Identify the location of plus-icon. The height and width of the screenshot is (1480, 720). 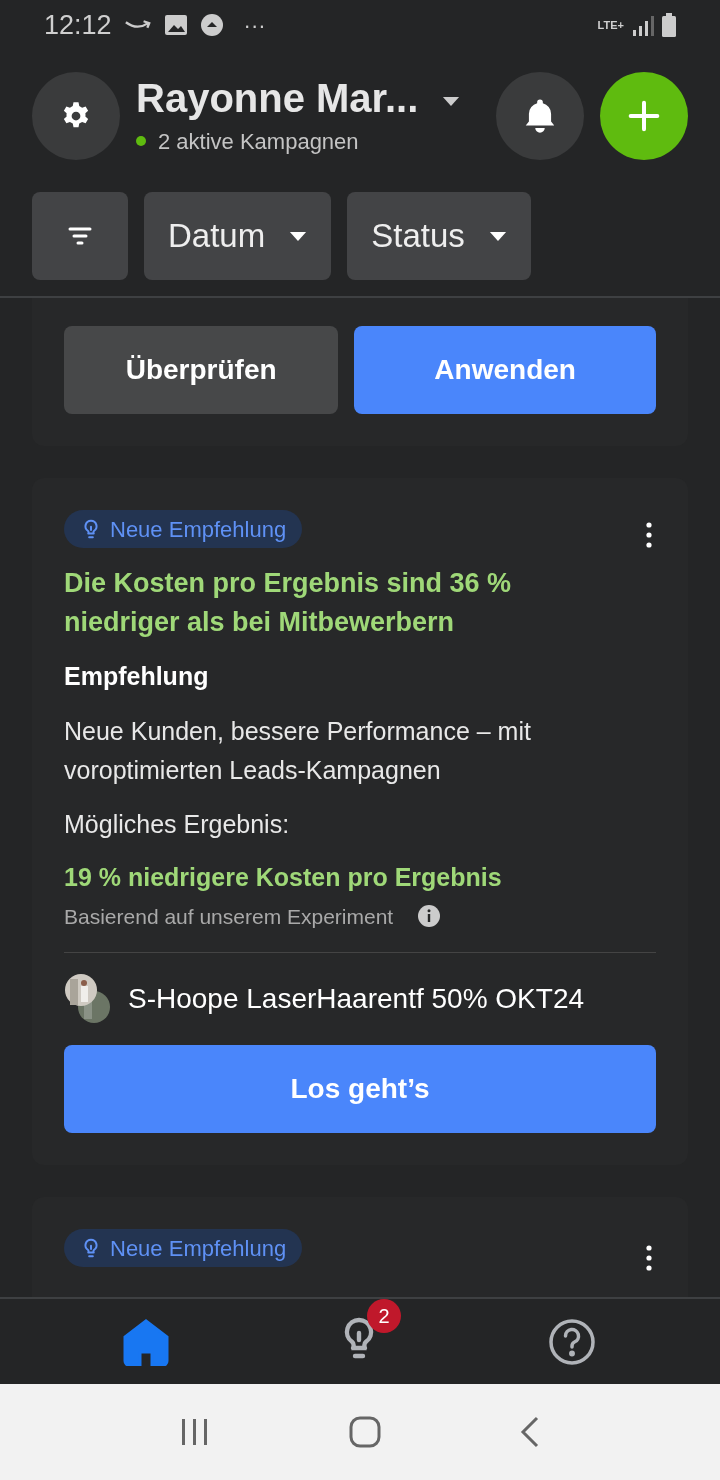
(644, 116).